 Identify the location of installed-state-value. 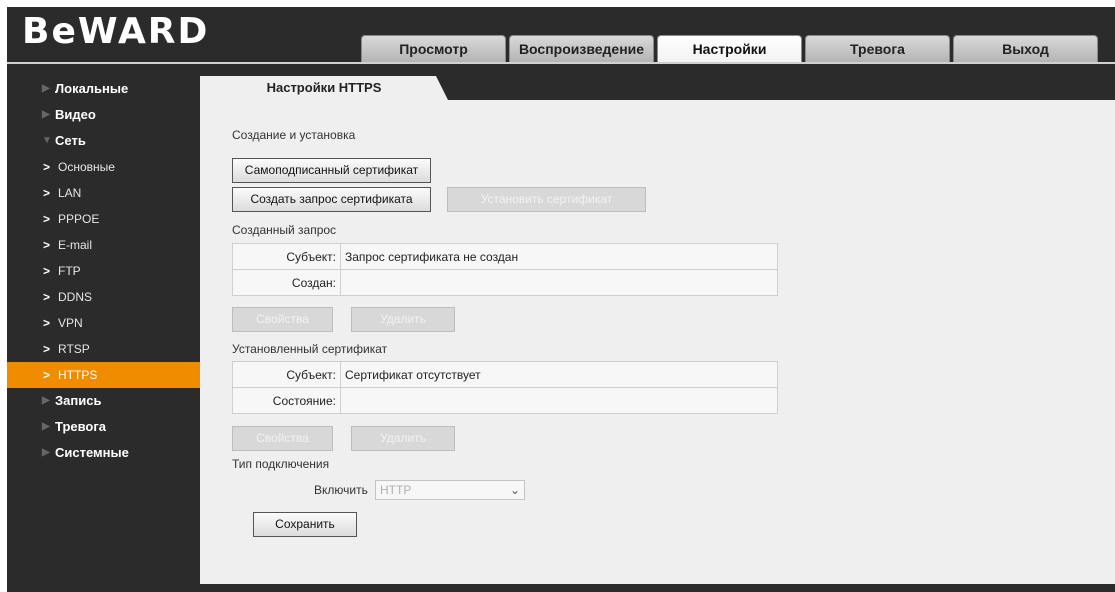
(559, 400).